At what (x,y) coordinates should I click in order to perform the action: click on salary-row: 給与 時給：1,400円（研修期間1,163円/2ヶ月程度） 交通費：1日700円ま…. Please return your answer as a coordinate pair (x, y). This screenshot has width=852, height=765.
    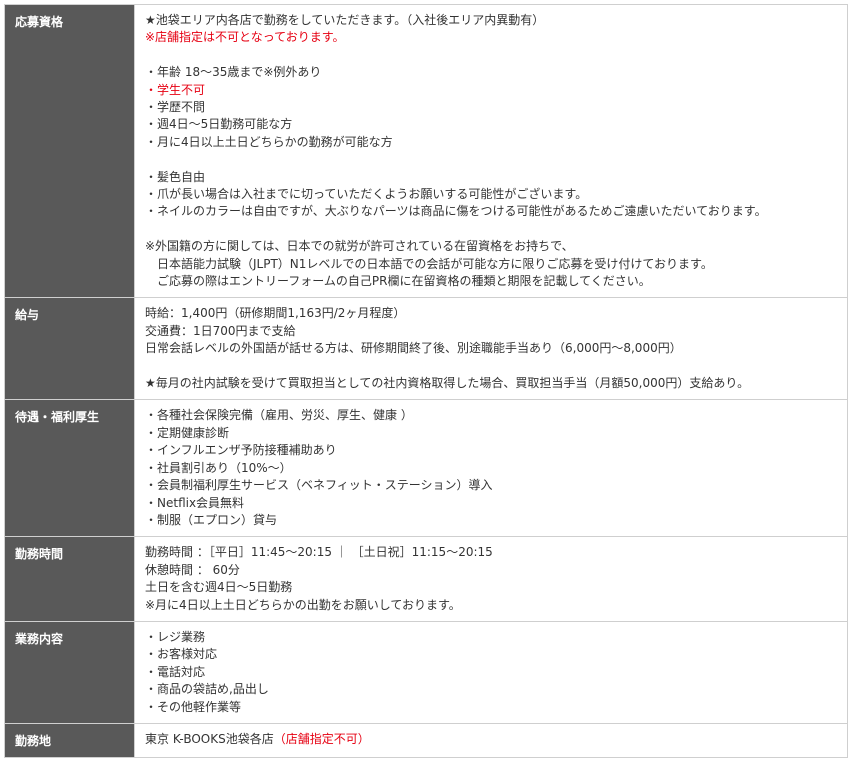
    Looking at the image, I should click on (426, 349).